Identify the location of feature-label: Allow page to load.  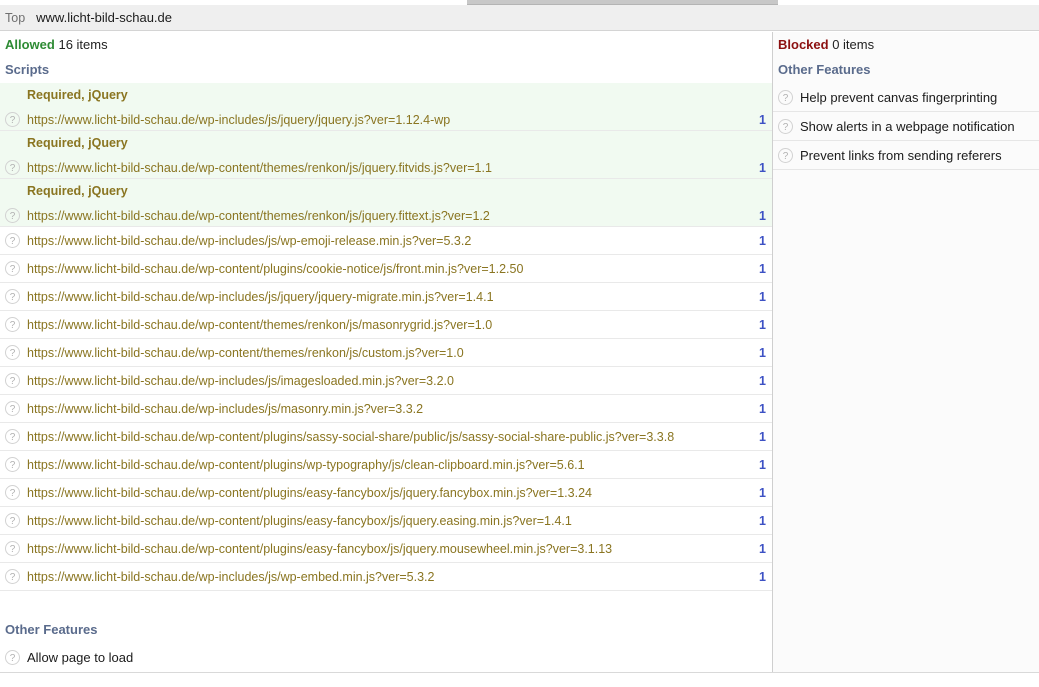
(80, 657).